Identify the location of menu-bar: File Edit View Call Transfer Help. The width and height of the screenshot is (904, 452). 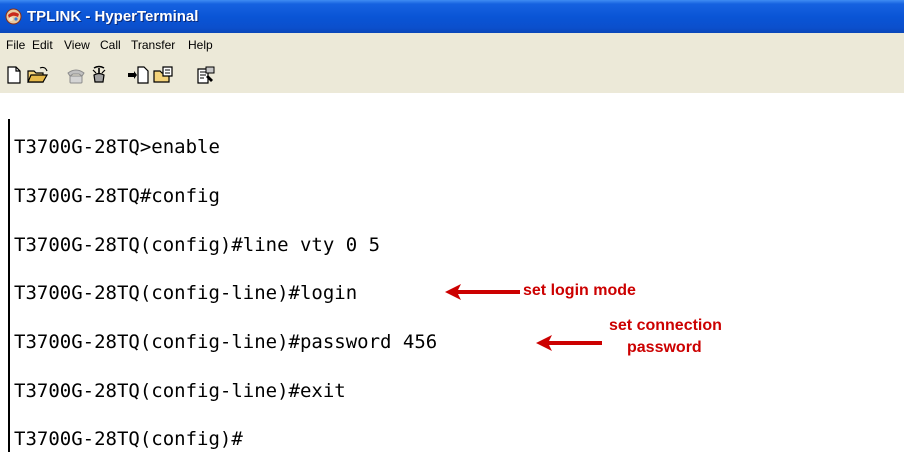
(452, 45).